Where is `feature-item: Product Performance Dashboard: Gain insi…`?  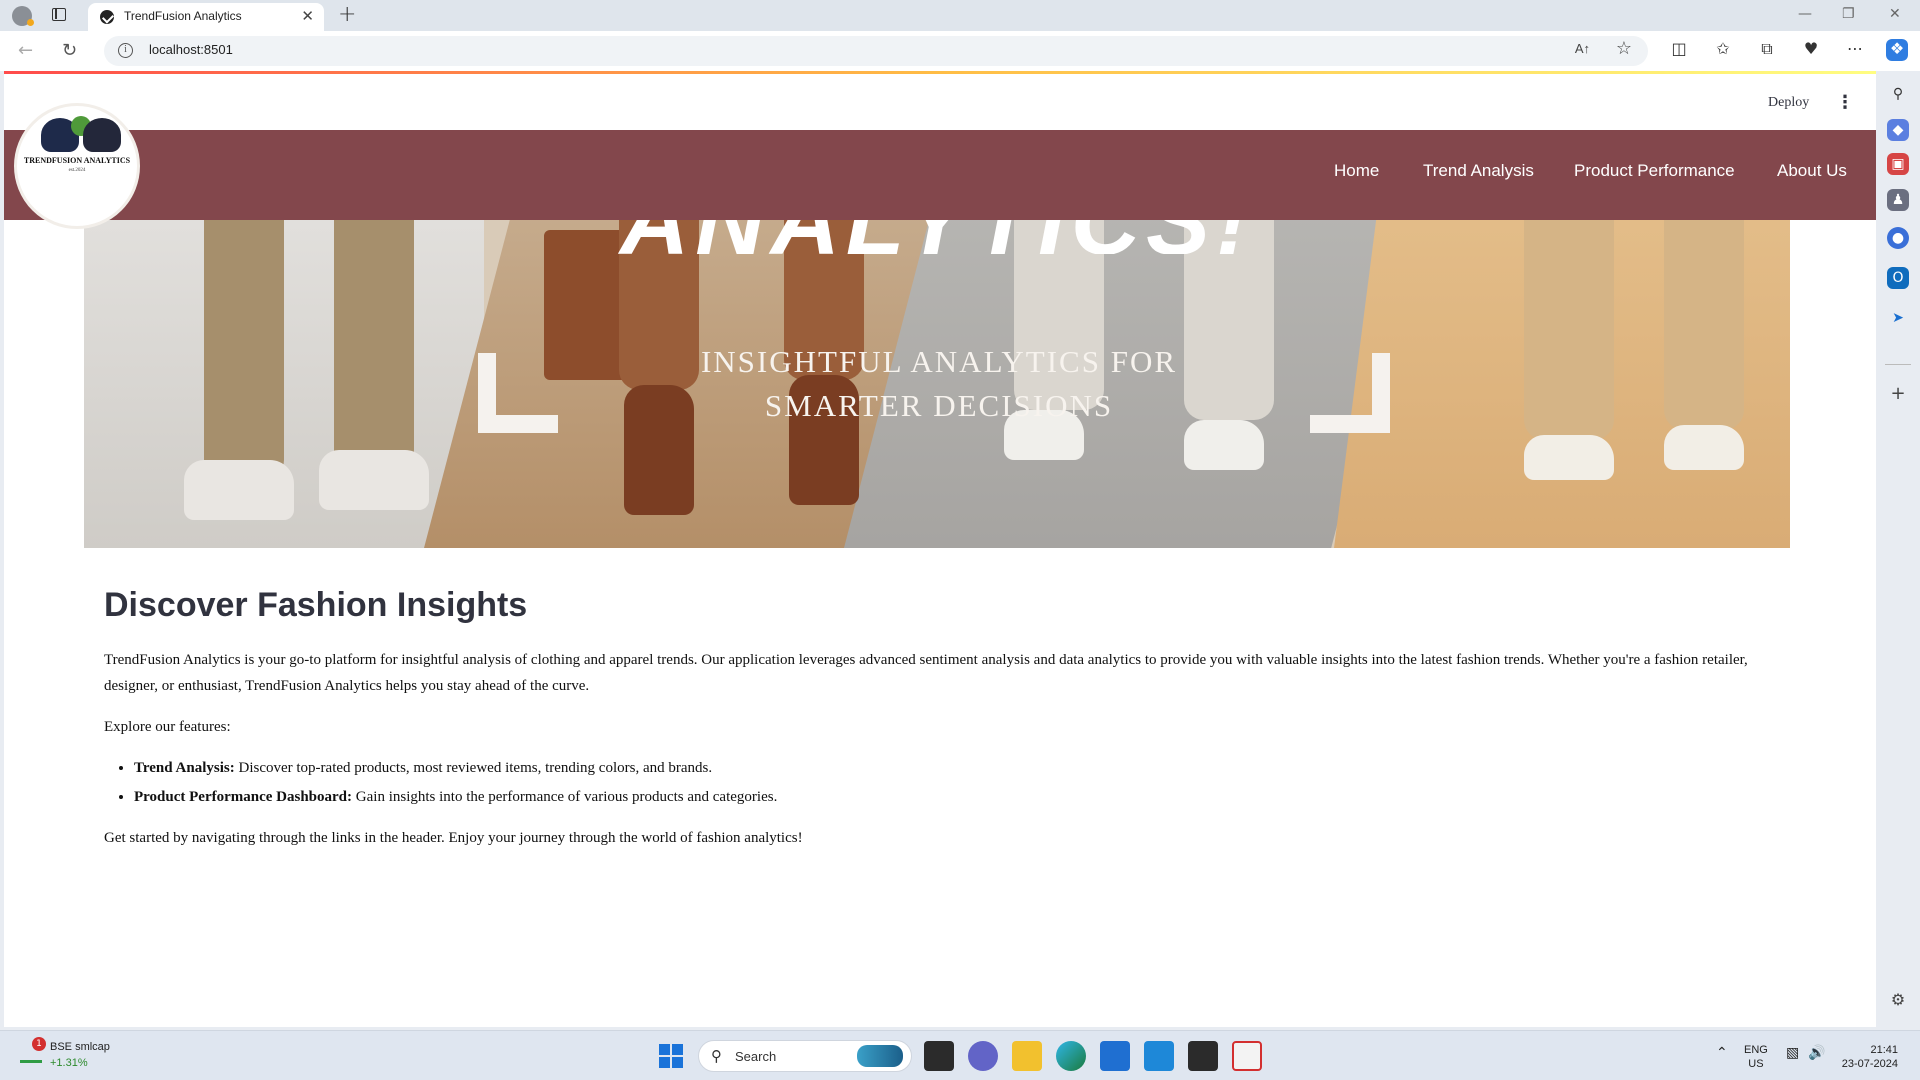
feature-item: Product Performance Dashboard: Gain insi… is located at coordinates (959, 797).